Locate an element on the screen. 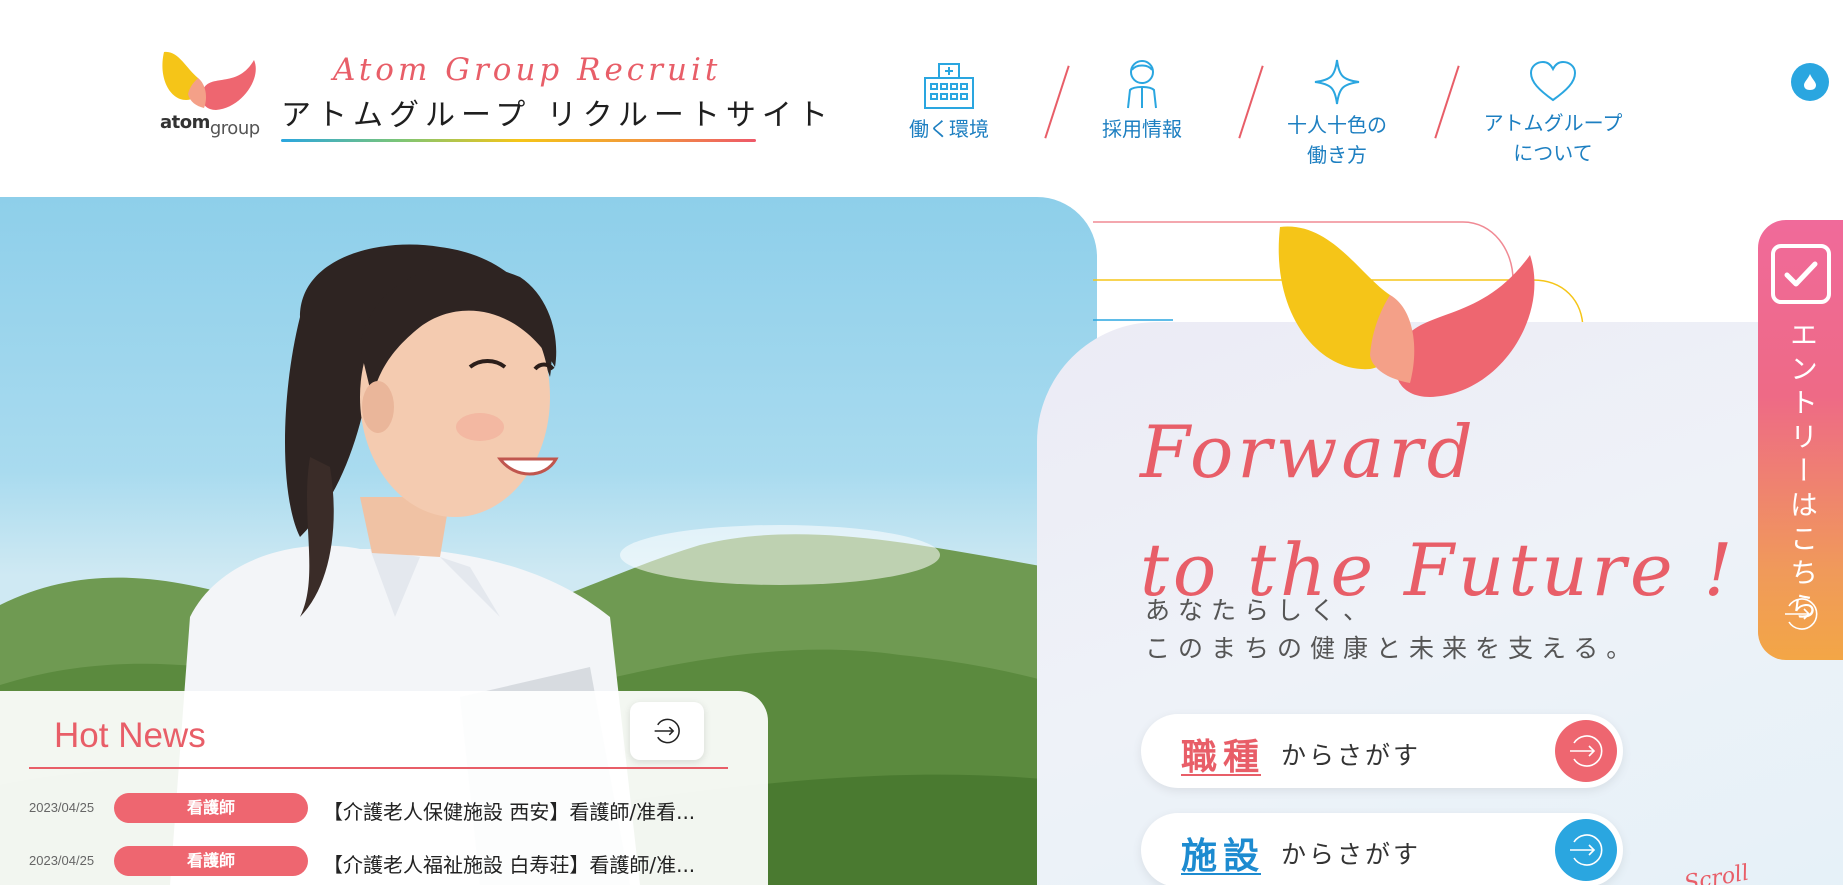 The width and height of the screenshot is (1843, 885). nav-label: 働き方 is located at coordinates (1337, 155).